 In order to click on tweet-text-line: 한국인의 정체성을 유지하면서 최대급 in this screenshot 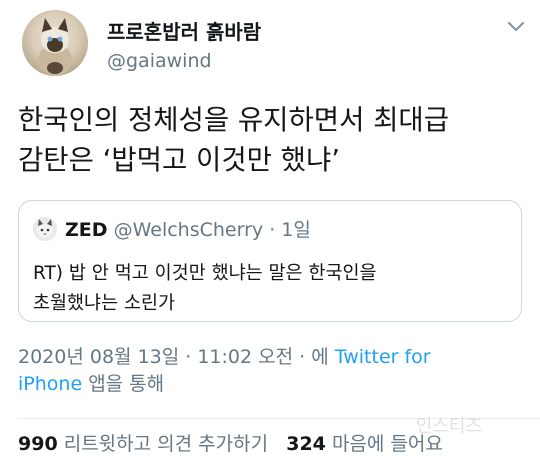, I will do `click(234, 120)`.